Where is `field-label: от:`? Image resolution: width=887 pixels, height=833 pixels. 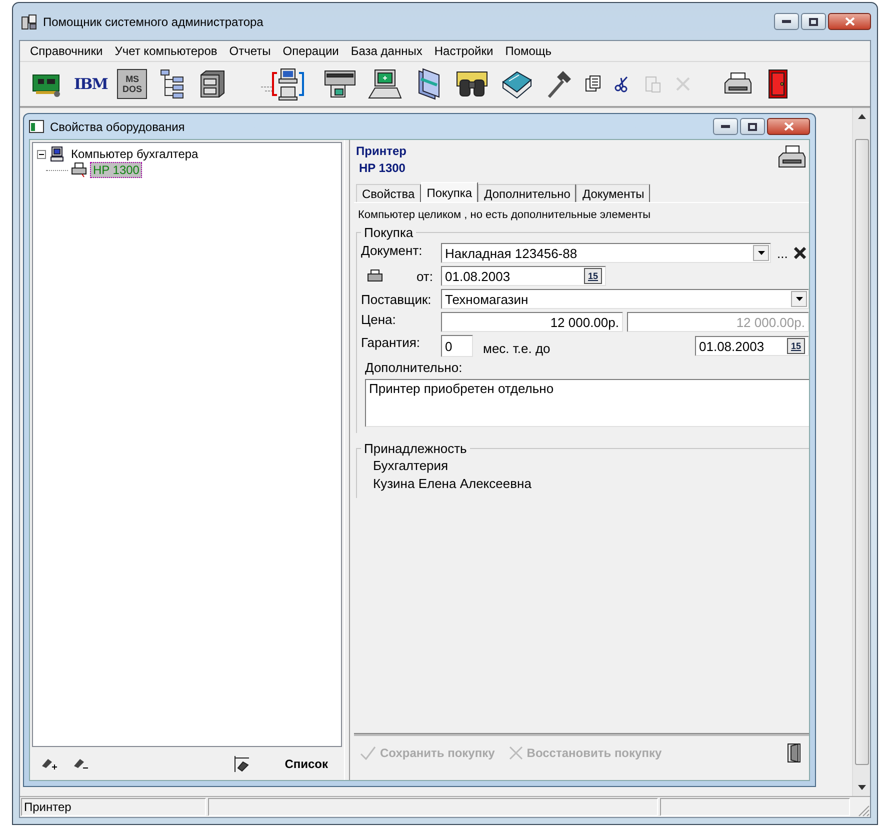
field-label: от: is located at coordinates (425, 276).